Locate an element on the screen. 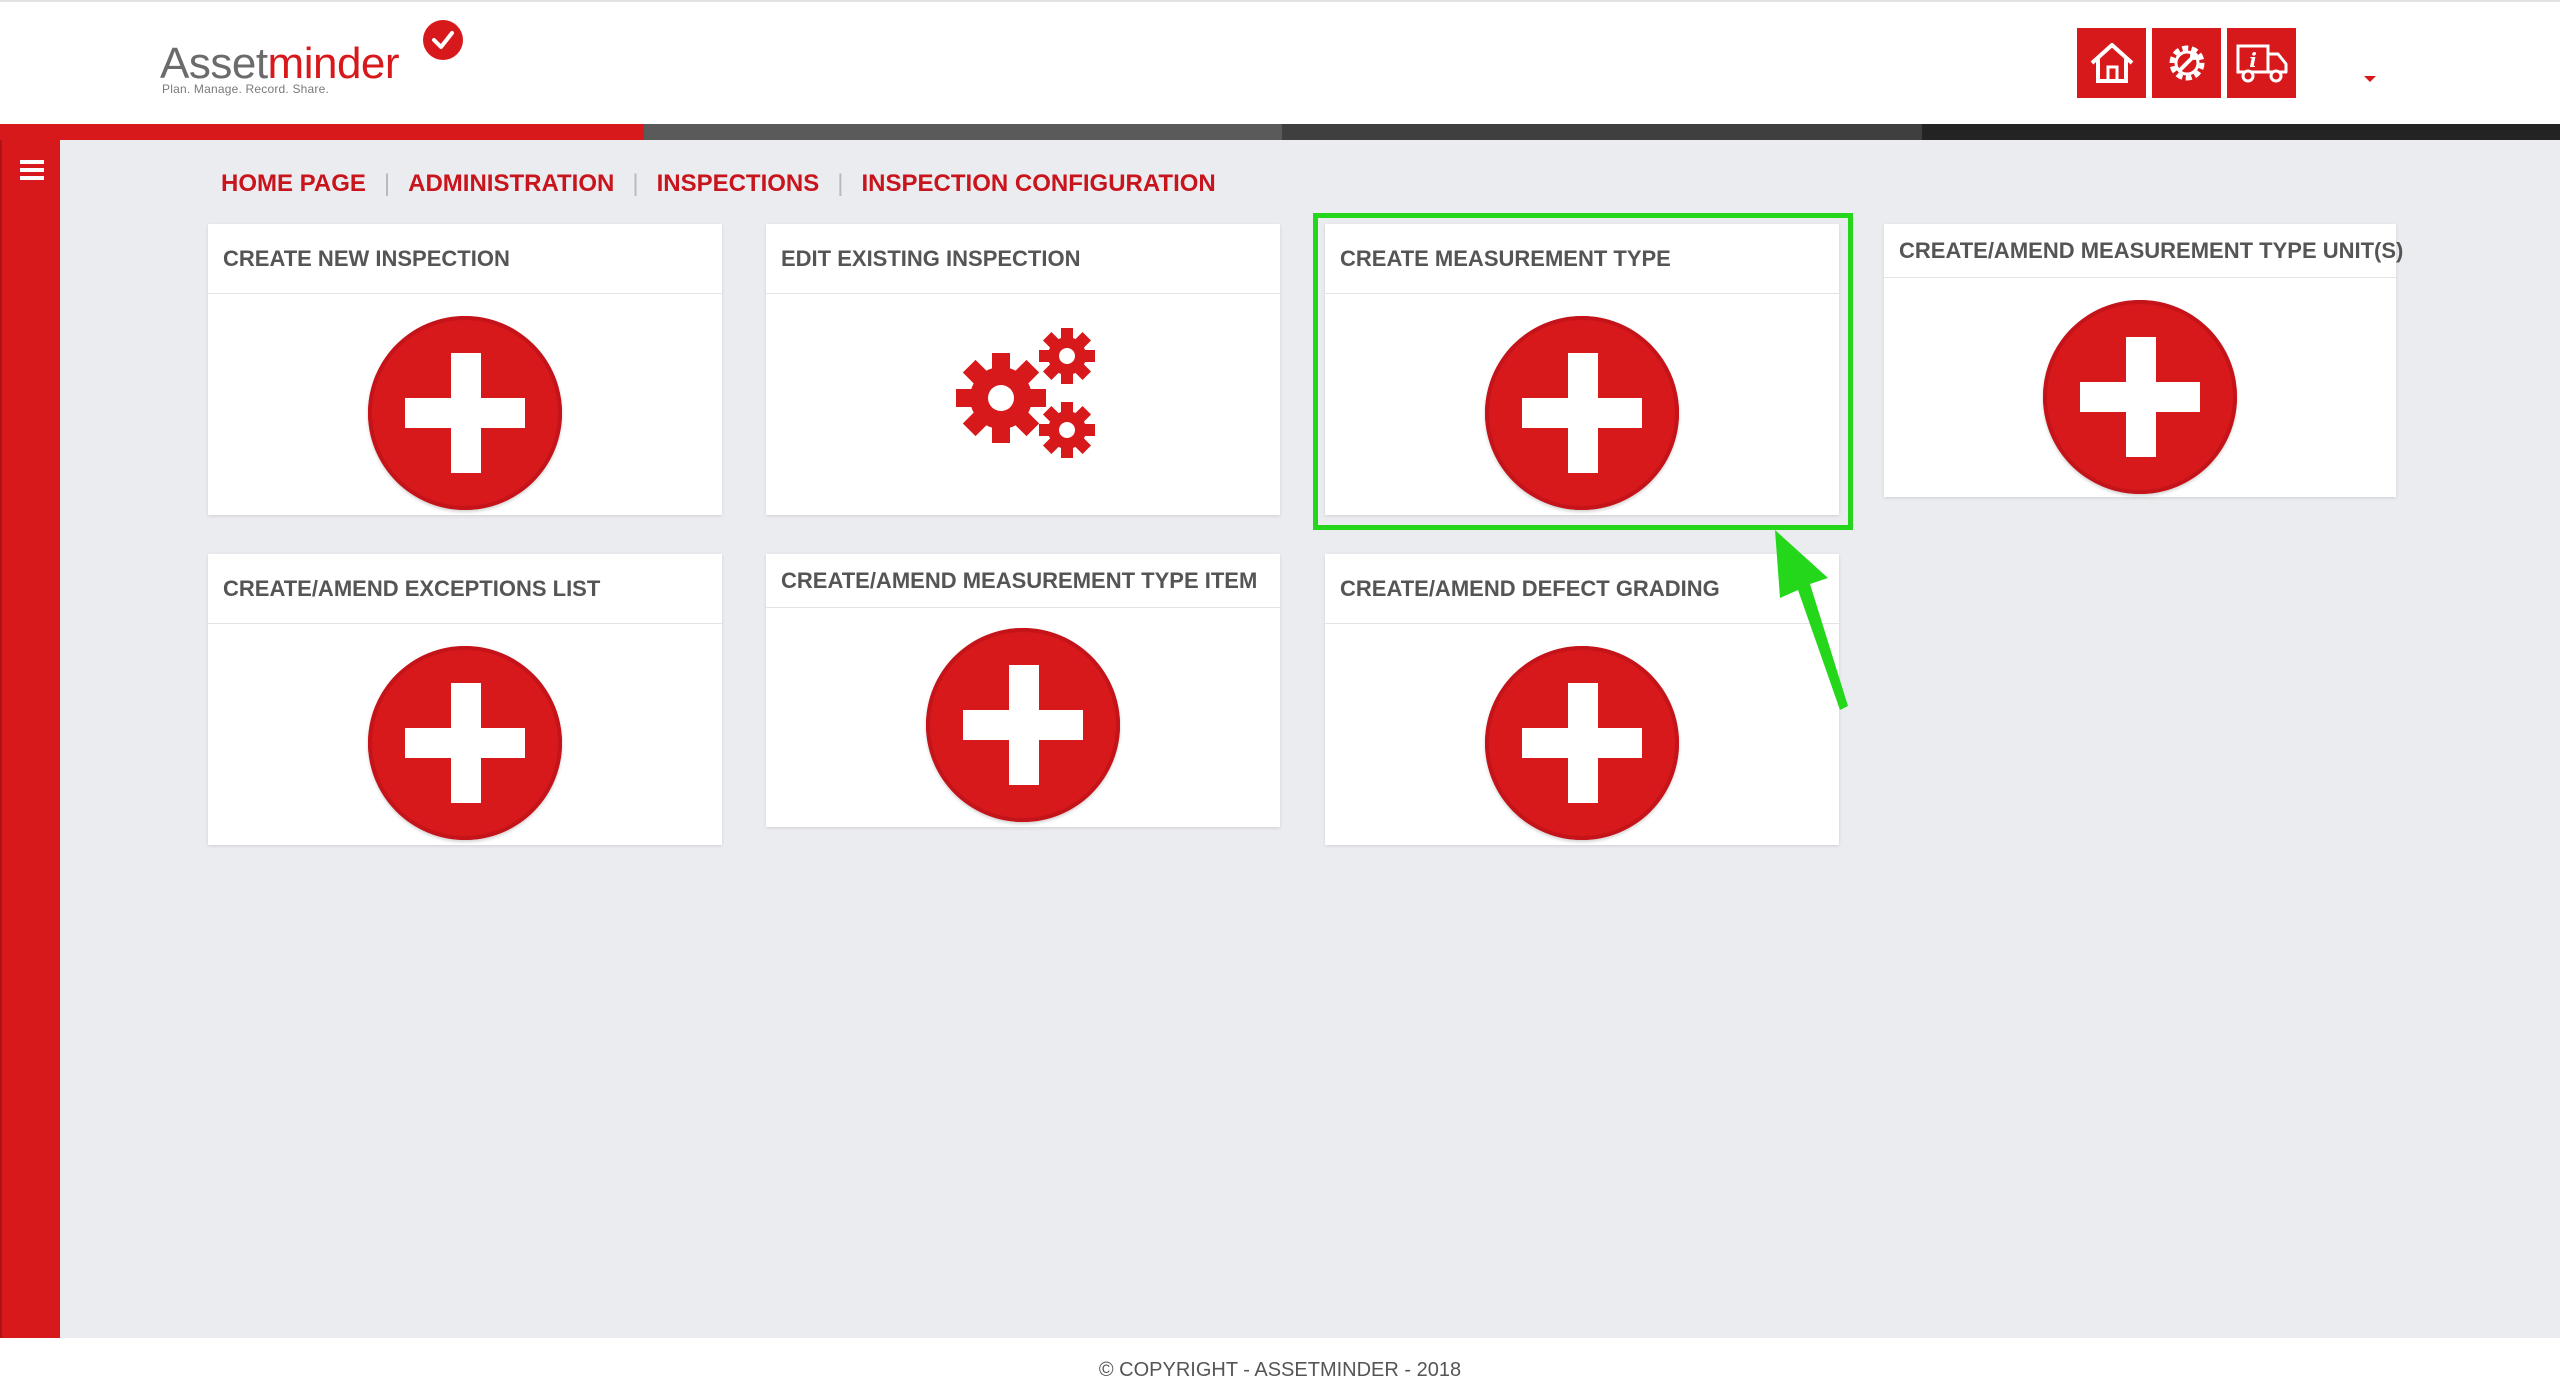 The width and height of the screenshot is (2560, 1398). header-toolbar: i is located at coordinates (2186, 63).